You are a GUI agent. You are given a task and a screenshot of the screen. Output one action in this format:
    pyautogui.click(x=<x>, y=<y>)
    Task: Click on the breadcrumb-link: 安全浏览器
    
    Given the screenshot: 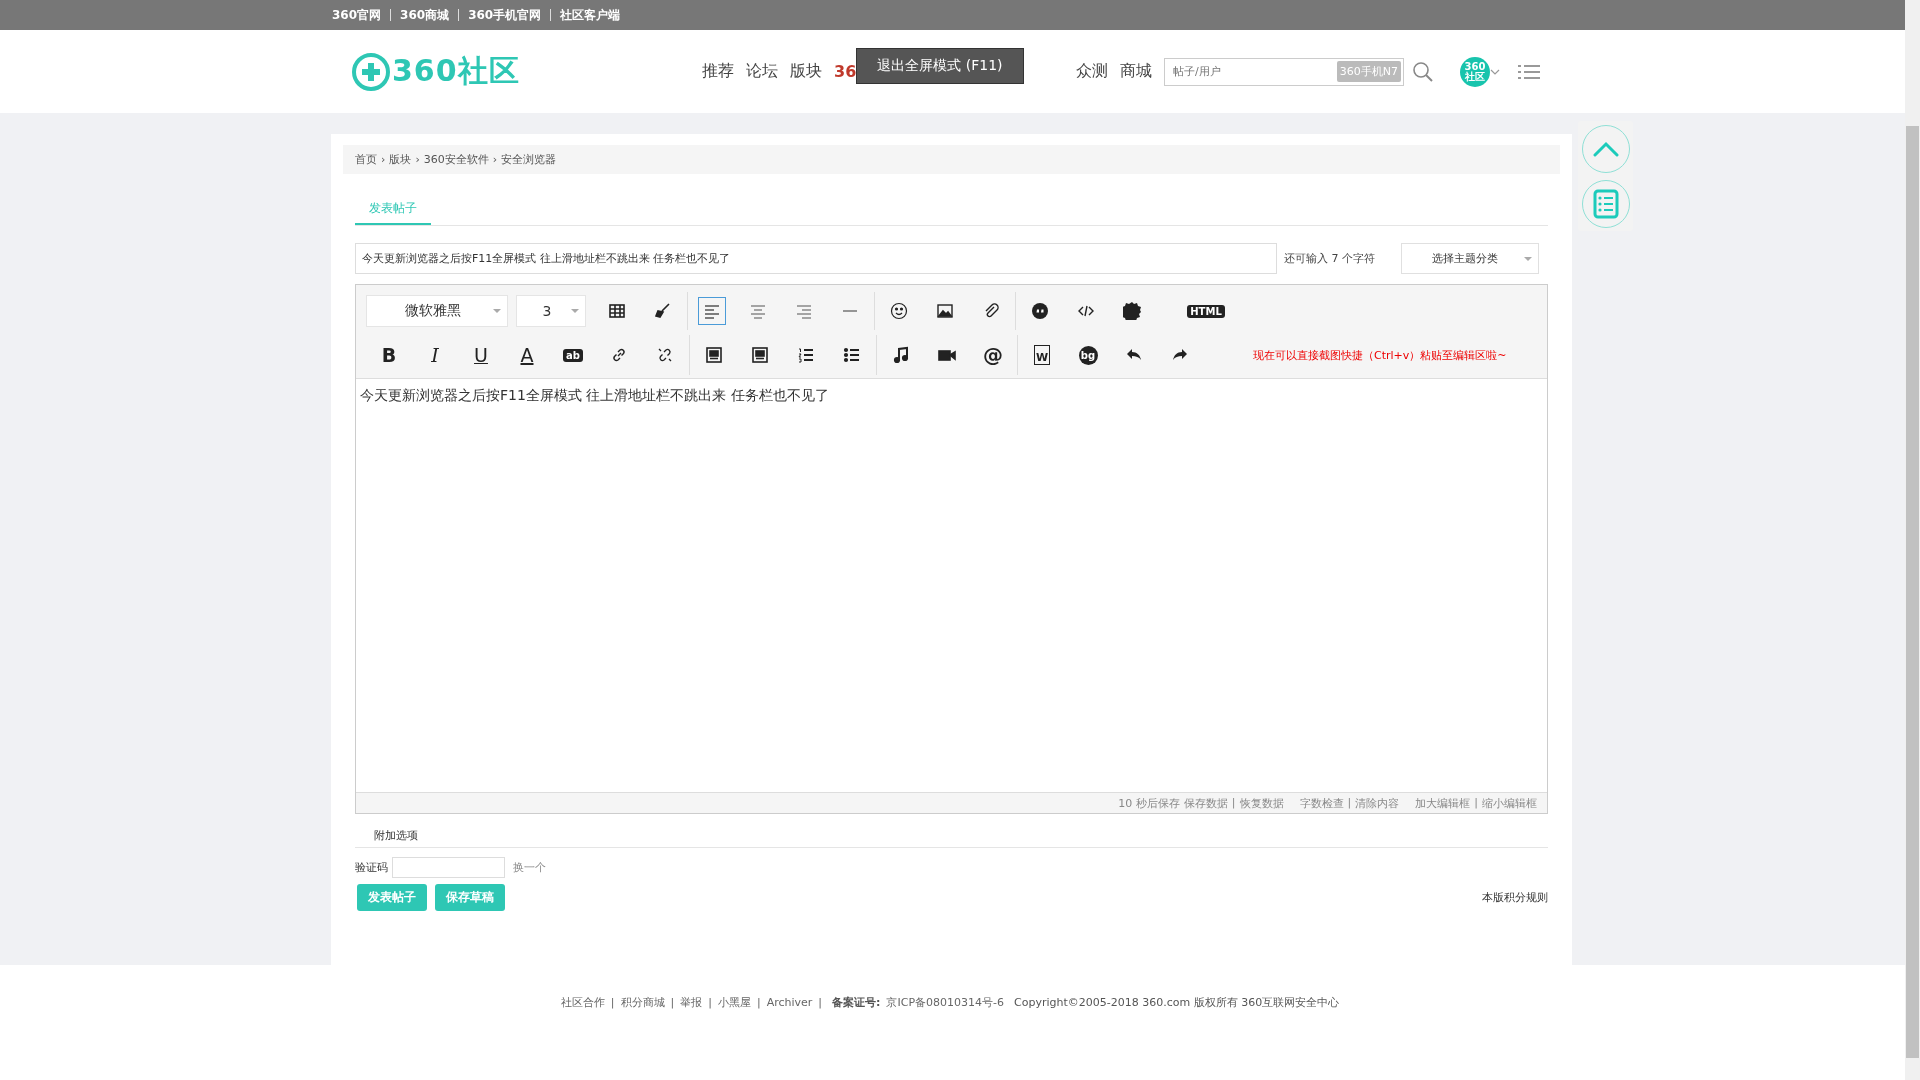 What is the action you would take?
    pyautogui.click(x=529, y=159)
    